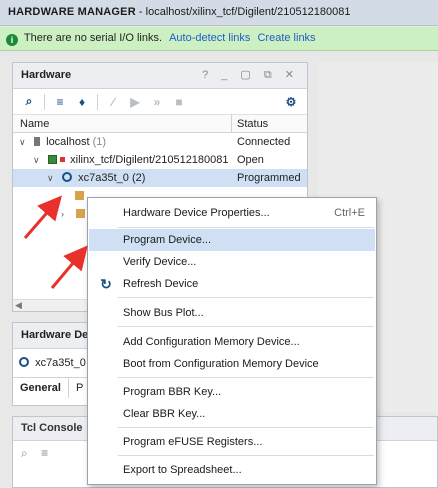 Image resolution: width=438 pixels, height=488 pixels. Describe the element at coordinates (41, 388) in the screenshot. I see `tab-general: General` at that location.